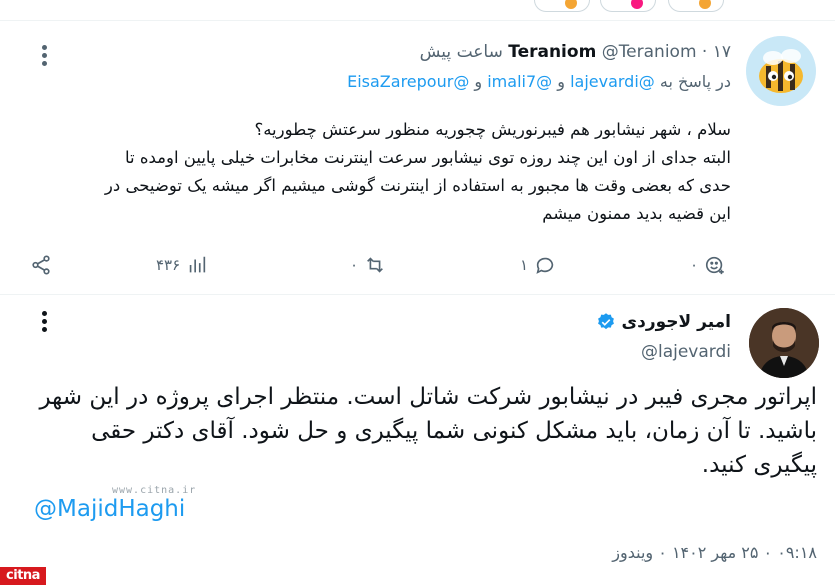 The width and height of the screenshot is (835, 585). I want to click on like-button: ۰, so click(708, 265).